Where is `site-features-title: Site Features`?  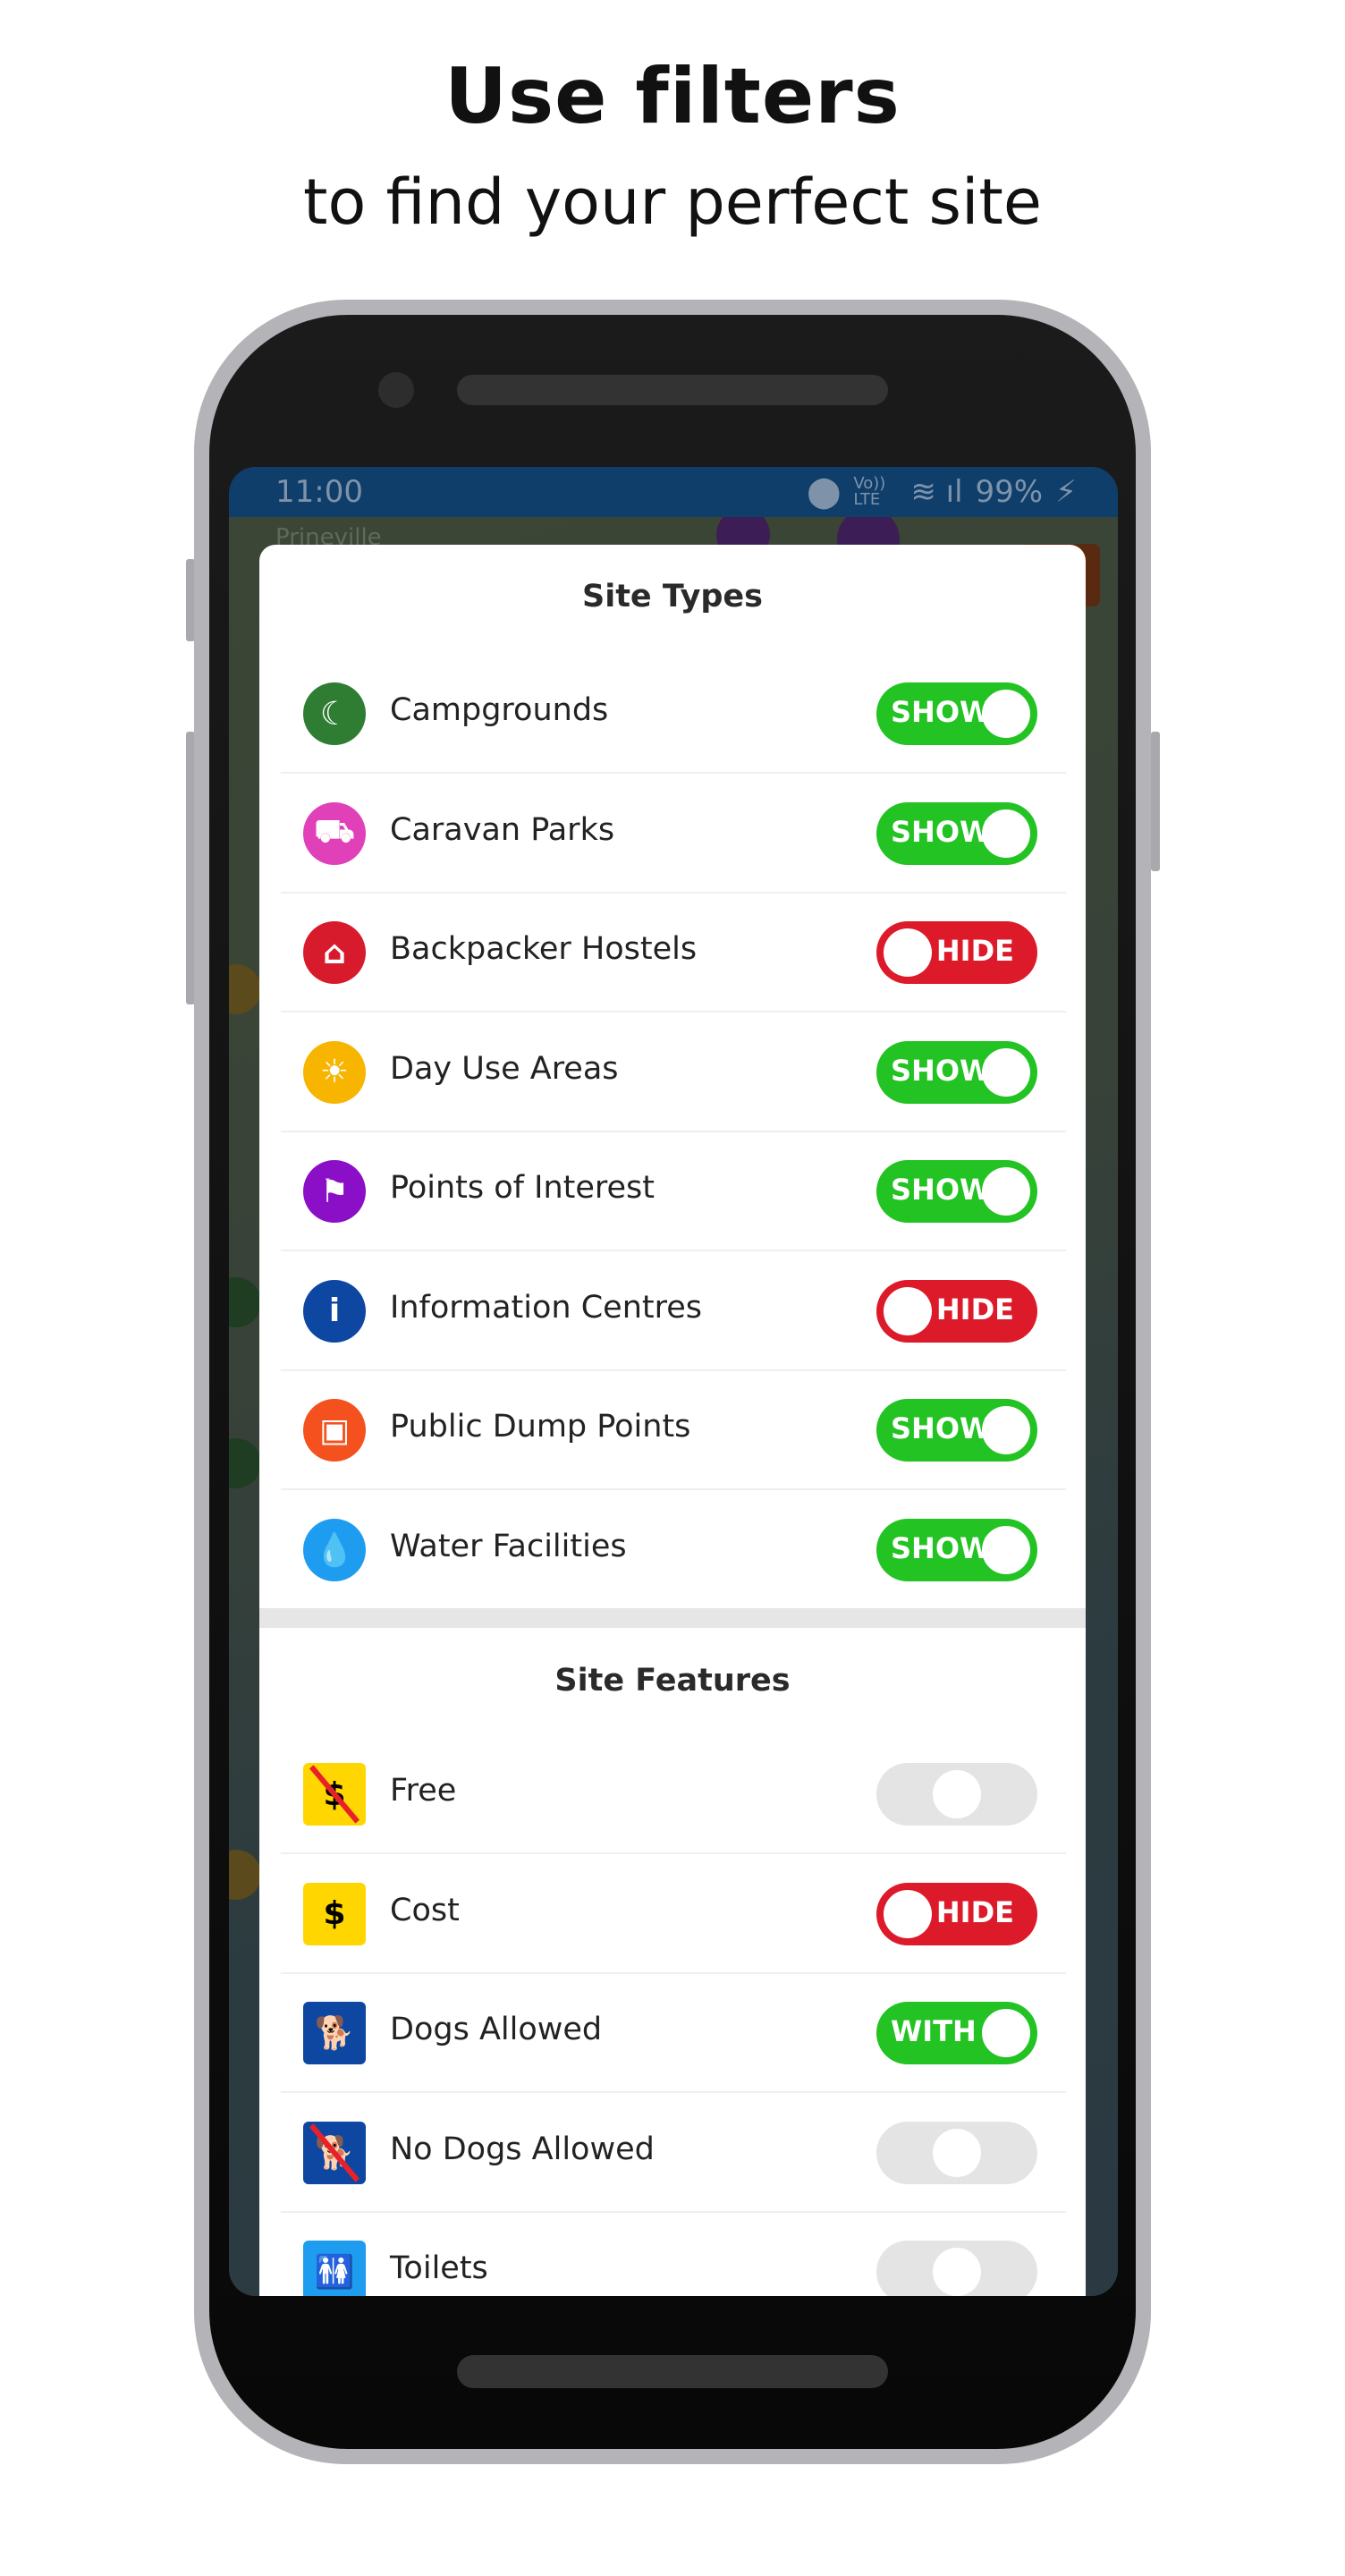 site-features-title: Site Features is located at coordinates (672, 1681).